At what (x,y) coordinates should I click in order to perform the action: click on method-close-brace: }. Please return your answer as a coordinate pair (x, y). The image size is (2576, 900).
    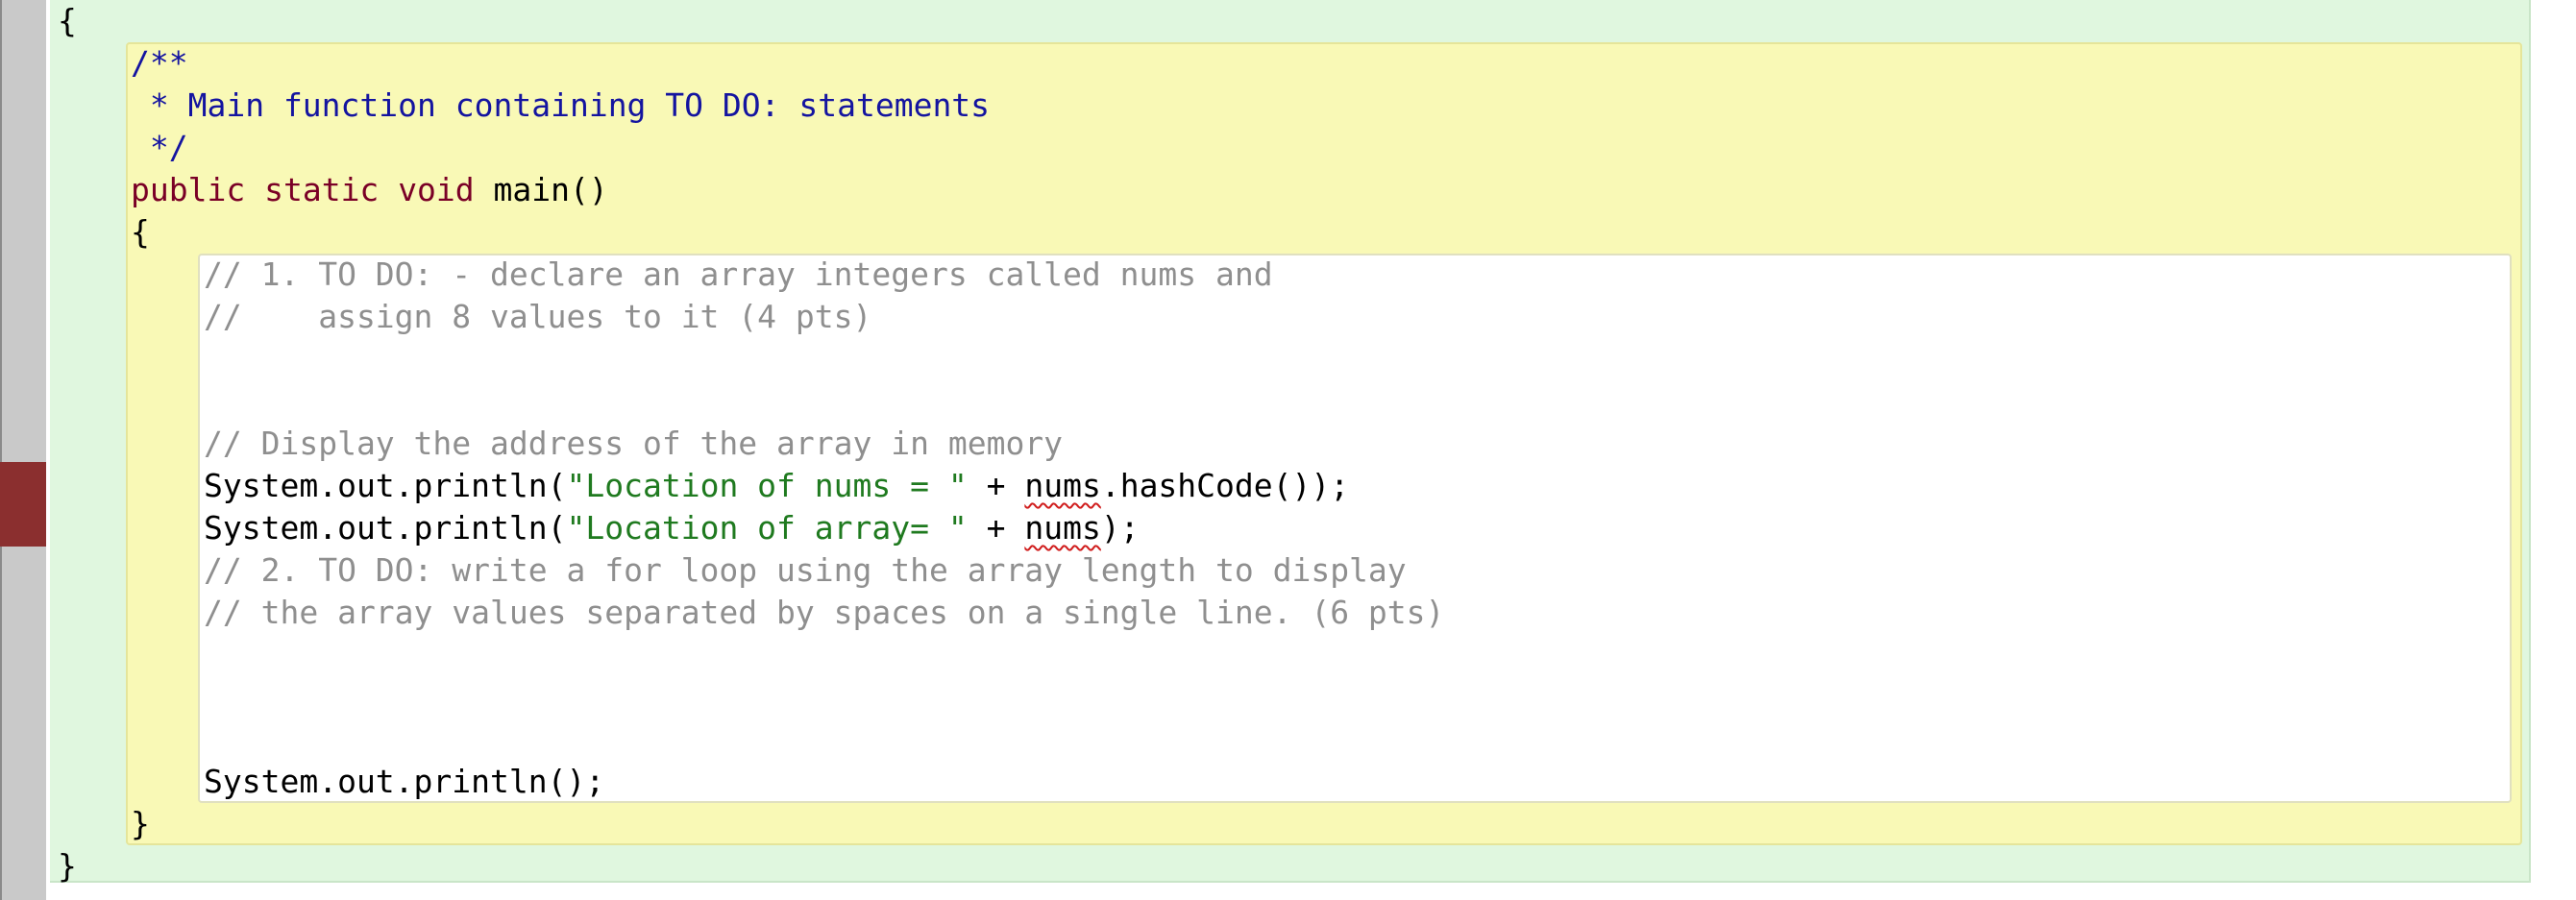
    Looking at the image, I should click on (140, 824).